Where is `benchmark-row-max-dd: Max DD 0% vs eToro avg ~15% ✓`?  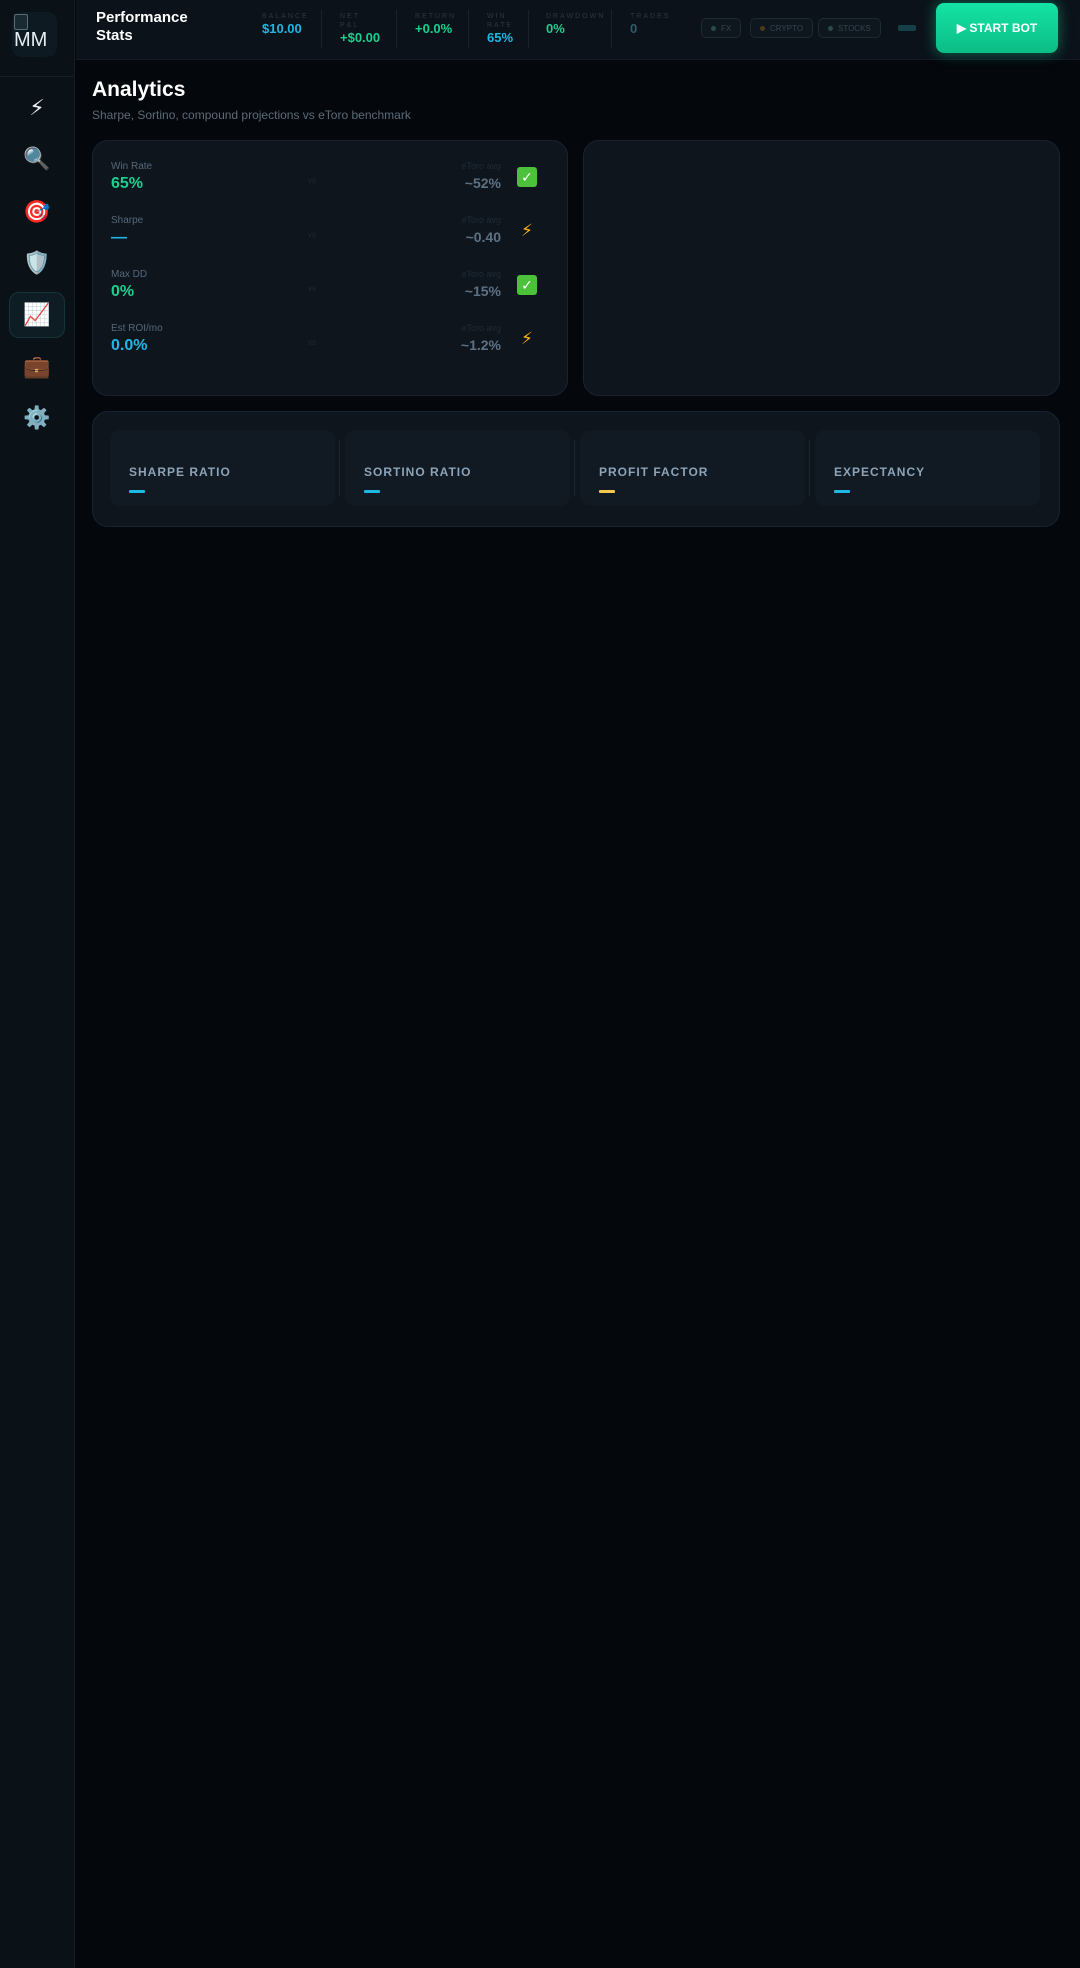
benchmark-row-max-dd: Max DD 0% vs eToro avg ~15% ✓ is located at coordinates (331, 289).